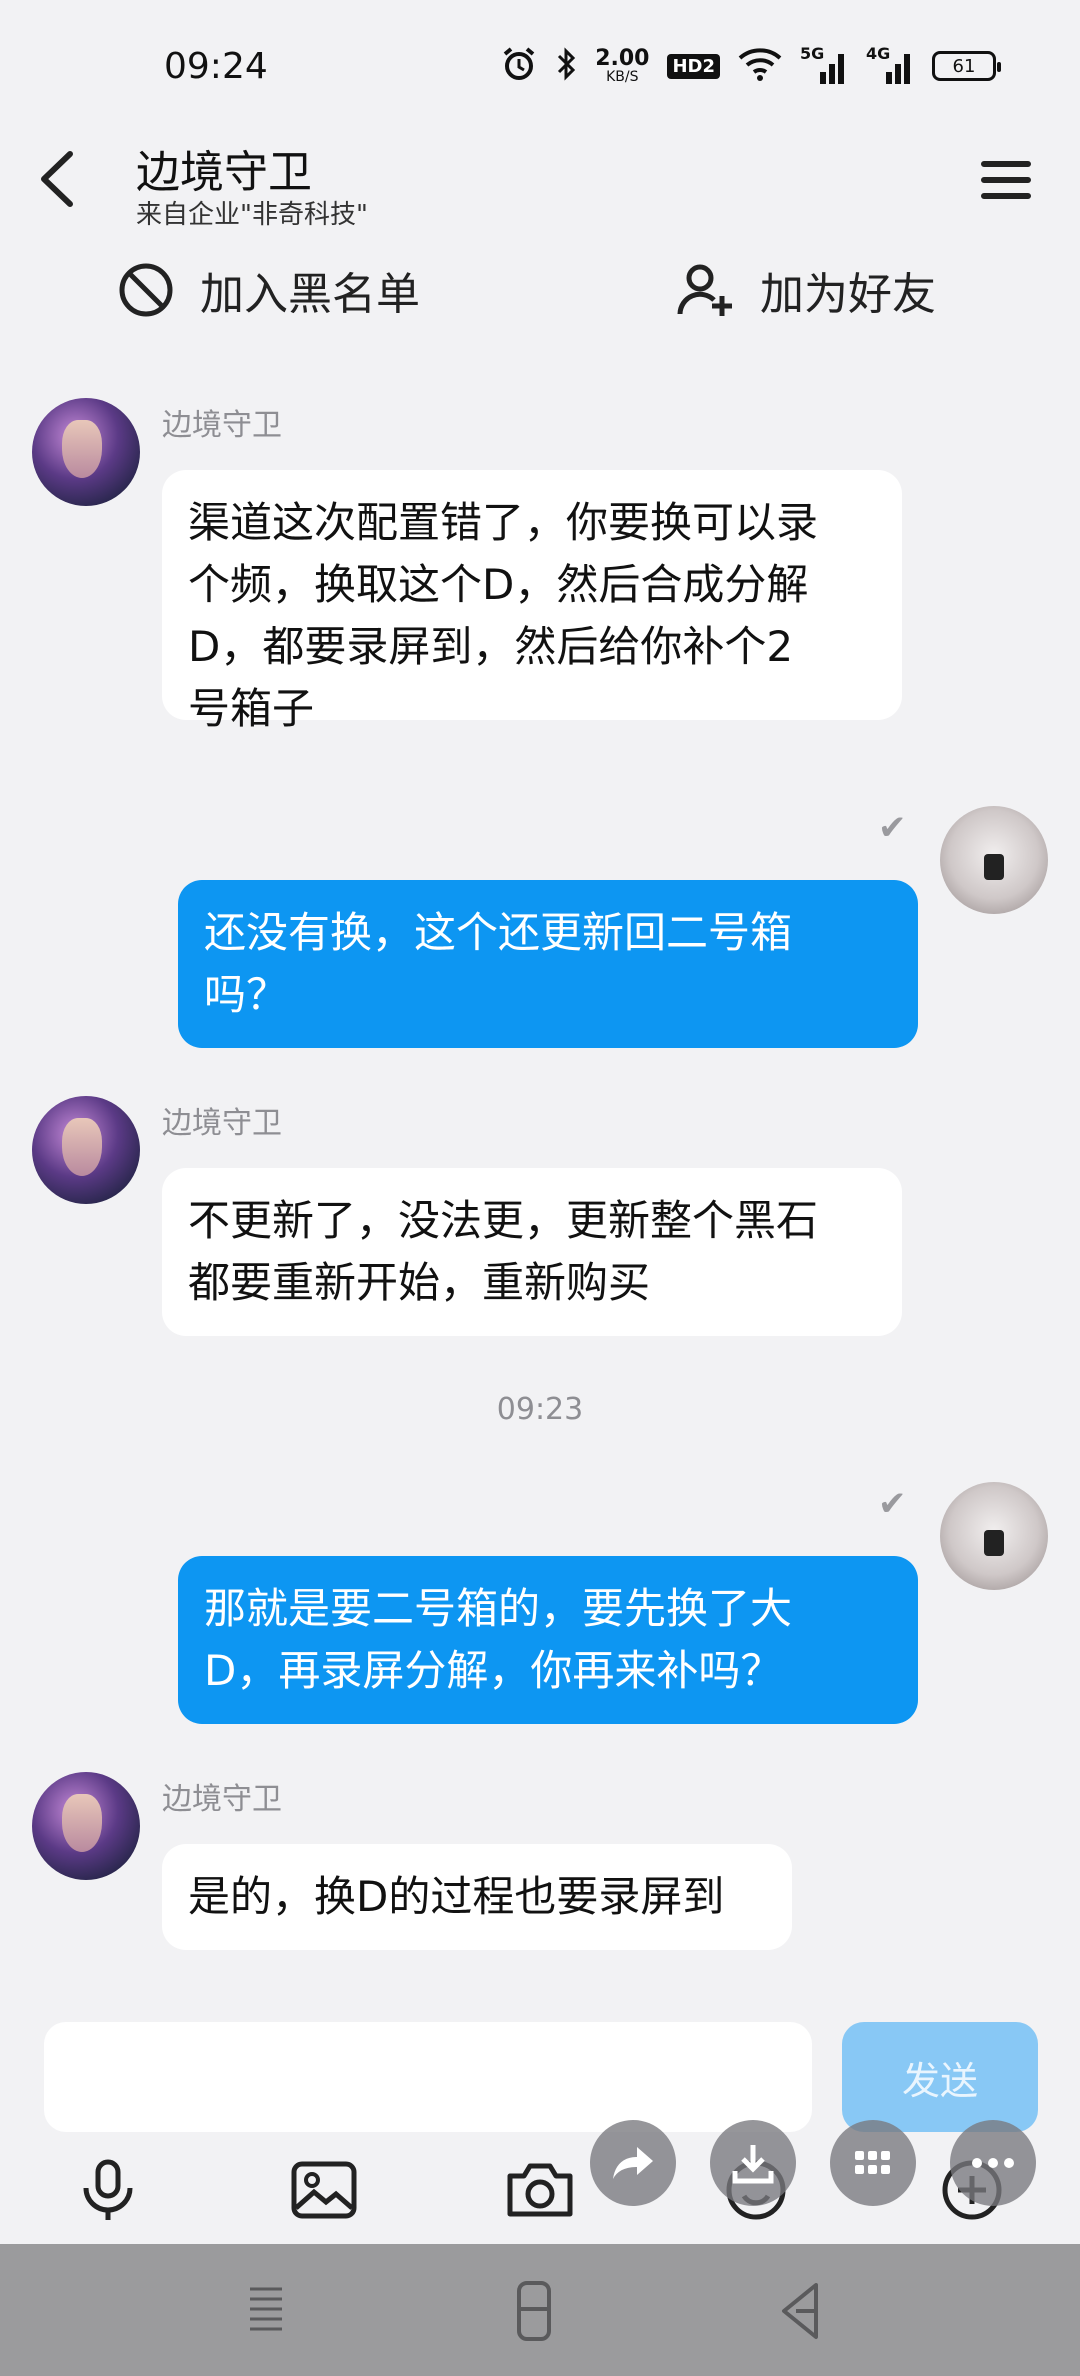 This screenshot has width=1080, height=2376. Describe the element at coordinates (419, 1282) in the screenshot. I see `message-line: 都要重新开始，重新购买` at that location.